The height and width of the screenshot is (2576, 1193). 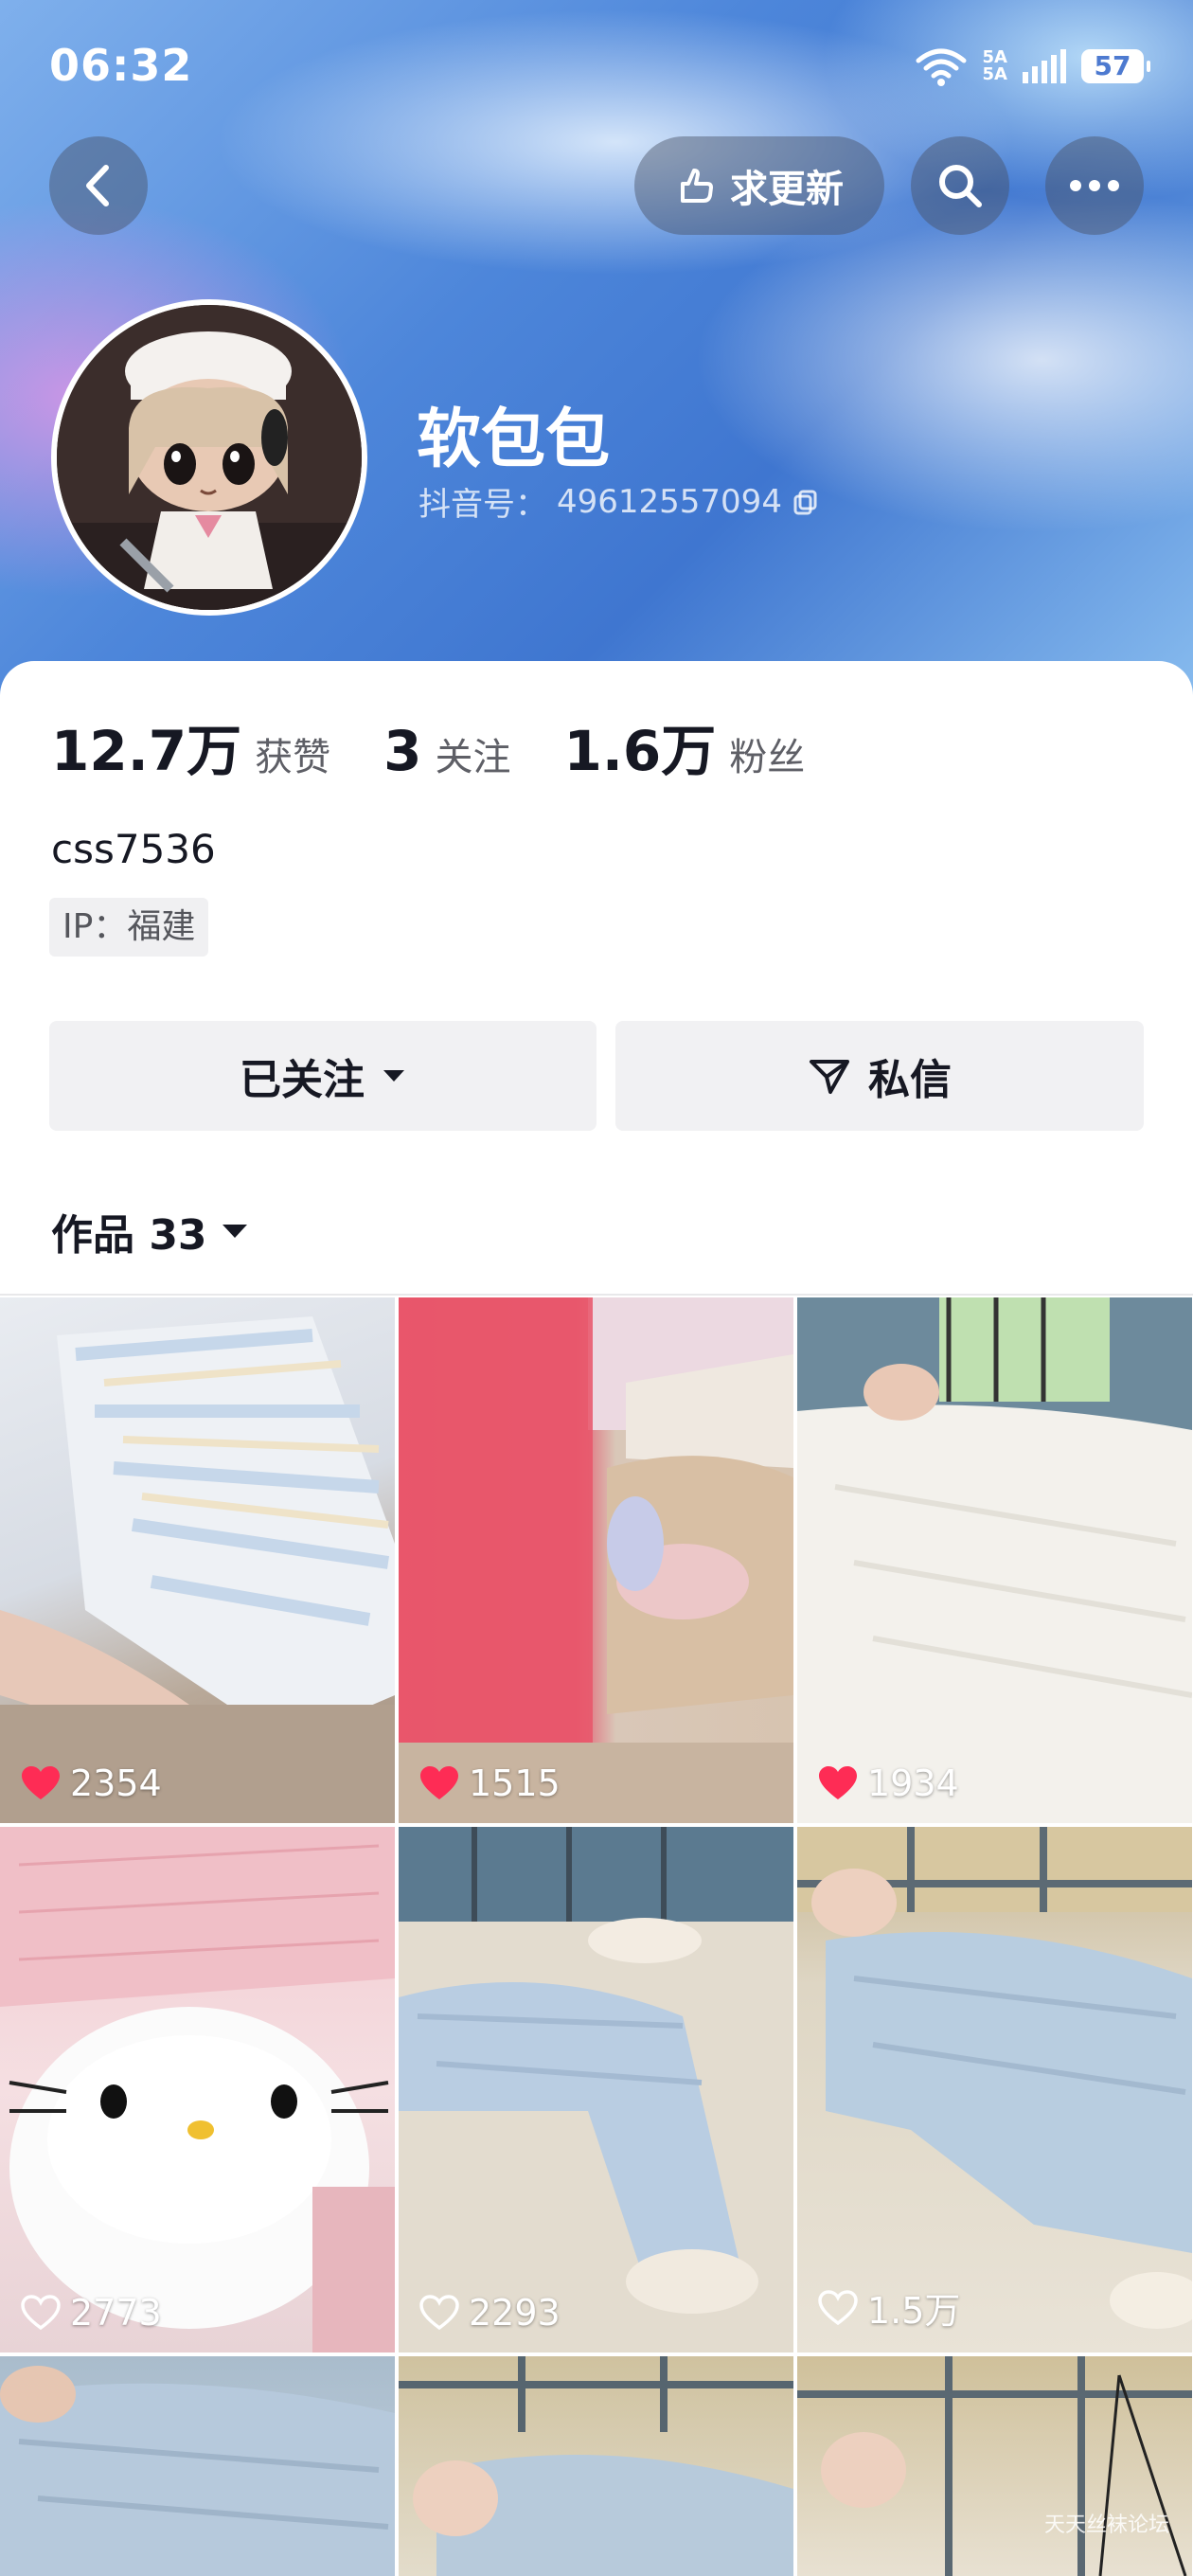 I want to click on like-count: 1.5万, so click(x=889, y=2307).